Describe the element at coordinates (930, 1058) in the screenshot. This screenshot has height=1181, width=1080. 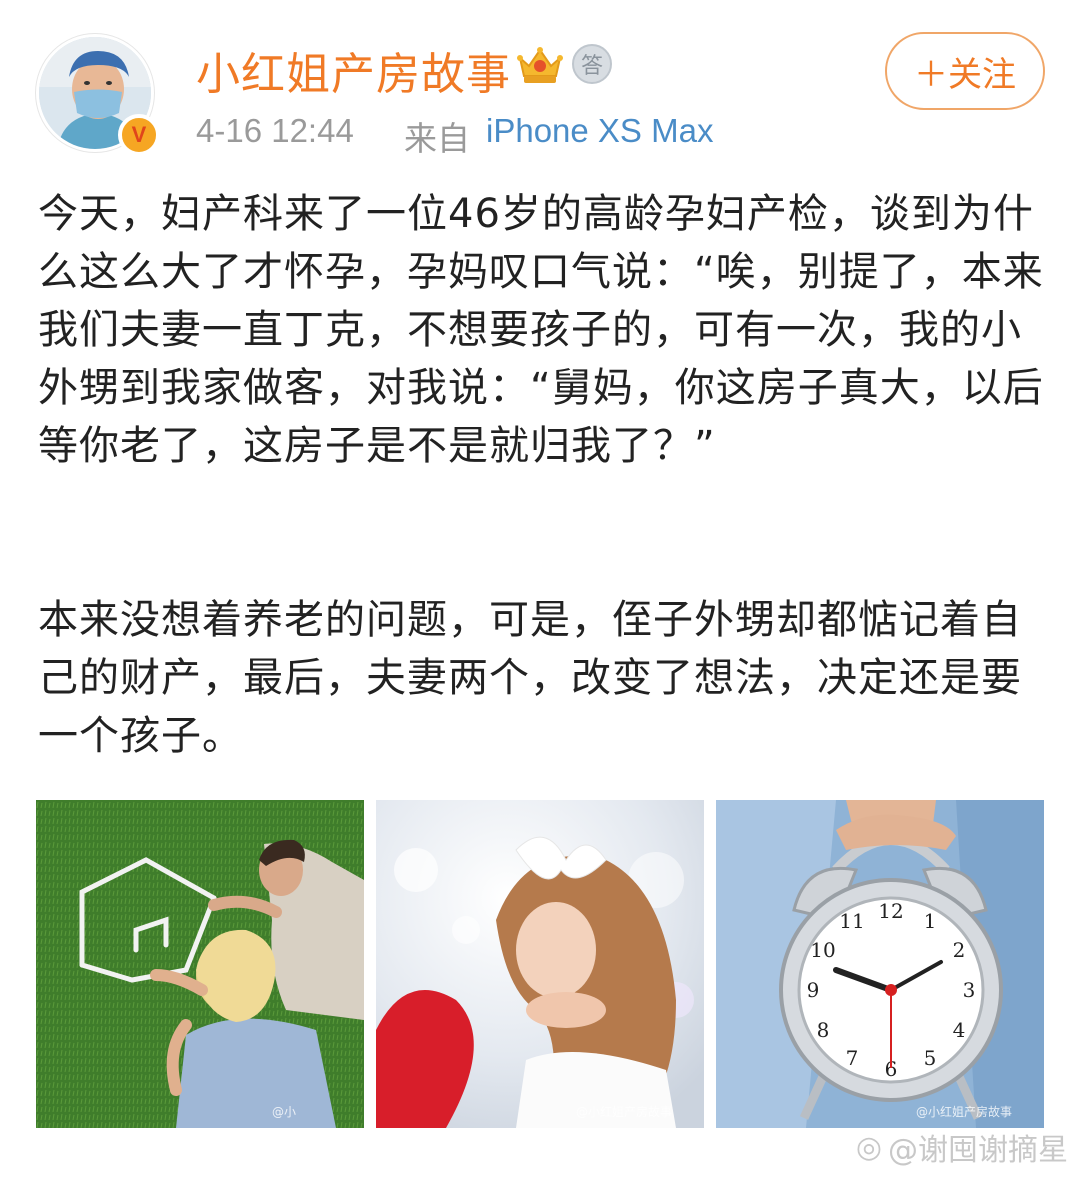
I see `svg-text: 5` at that location.